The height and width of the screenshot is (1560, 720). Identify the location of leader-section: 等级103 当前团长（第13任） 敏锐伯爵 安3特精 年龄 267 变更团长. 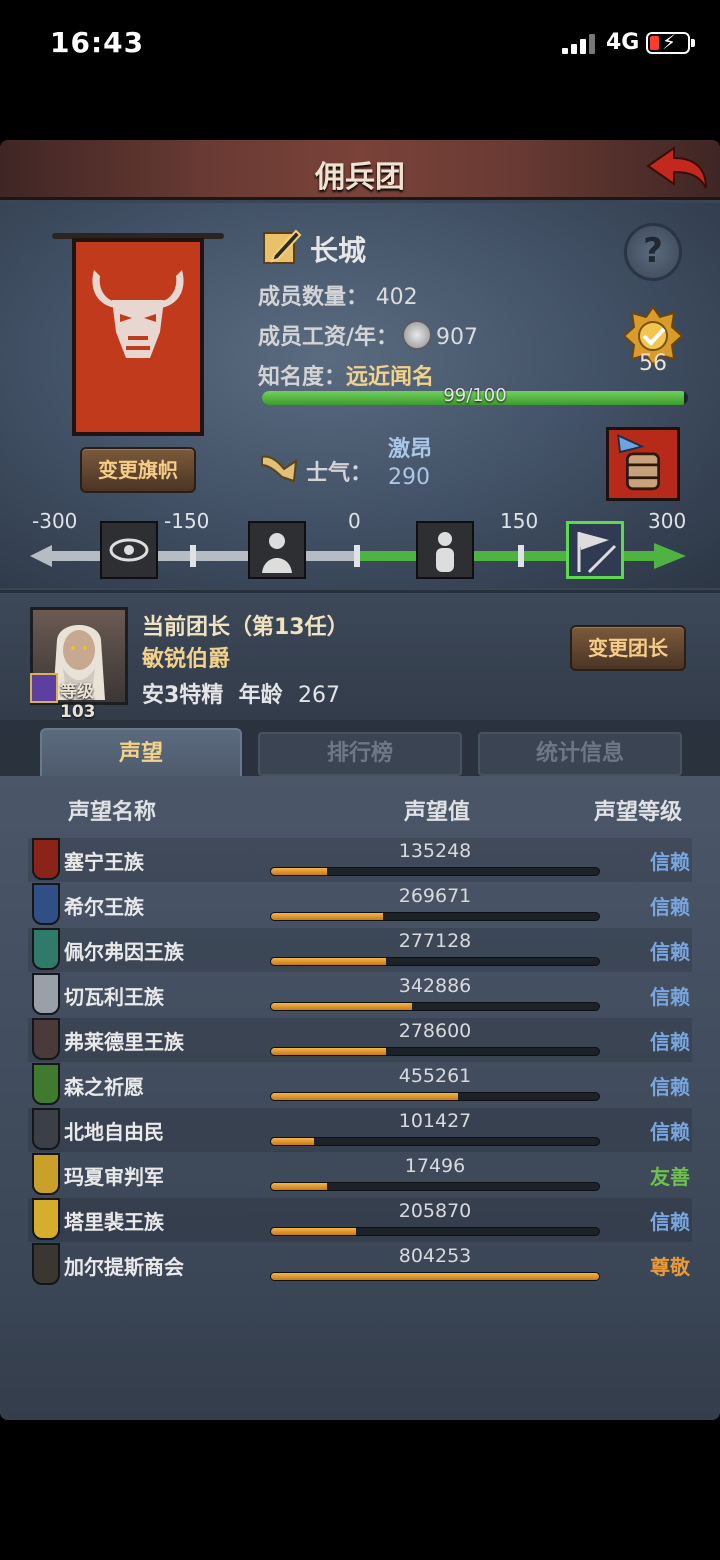
(360, 656).